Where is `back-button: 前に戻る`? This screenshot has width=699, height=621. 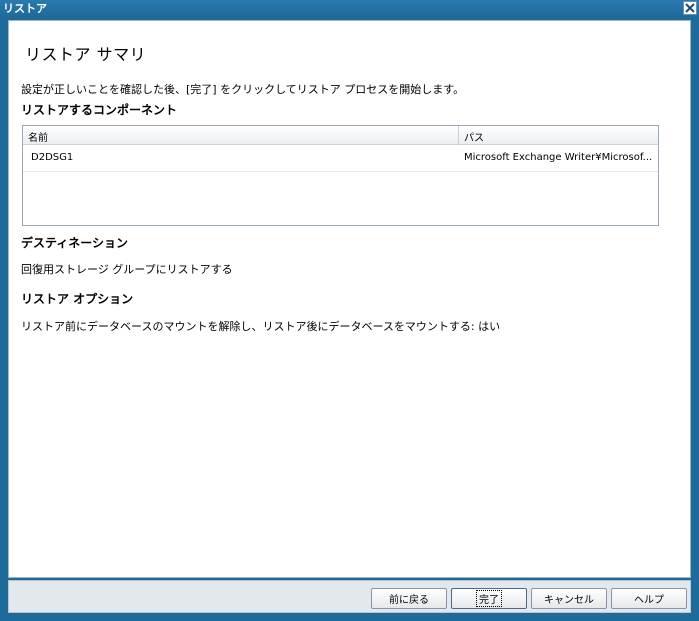
back-button: 前に戻る is located at coordinates (409, 598).